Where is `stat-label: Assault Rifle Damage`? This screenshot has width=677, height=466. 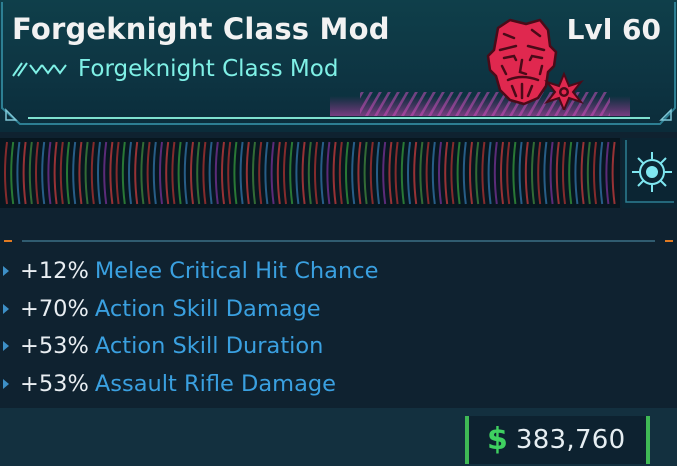
stat-label: Assault Rifle Damage is located at coordinates (215, 384).